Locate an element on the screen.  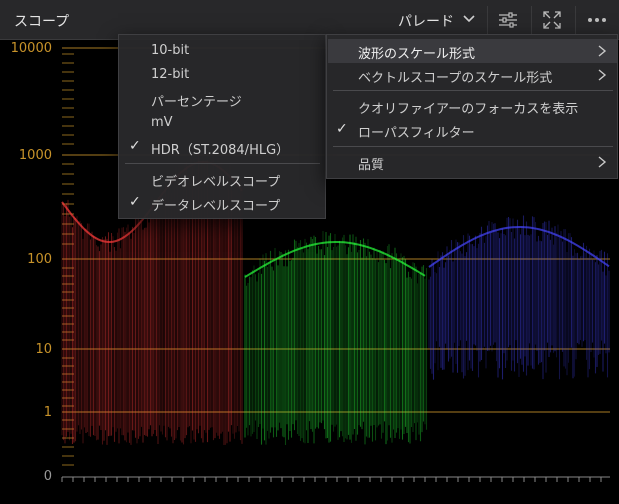
menu-item-show-qualifier-focus: クオリファイアーのフォーカスを表示 is located at coordinates (468, 107).